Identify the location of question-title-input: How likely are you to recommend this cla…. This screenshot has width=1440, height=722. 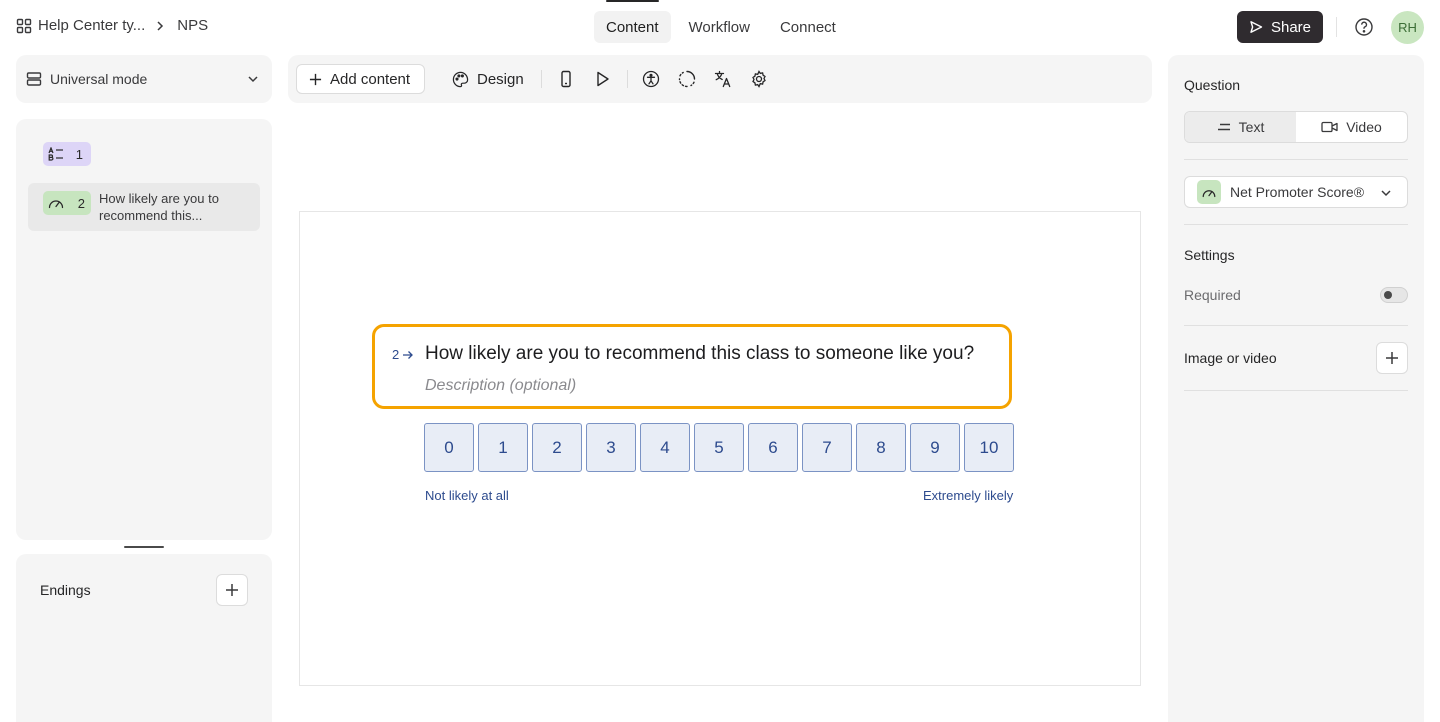
(699, 354).